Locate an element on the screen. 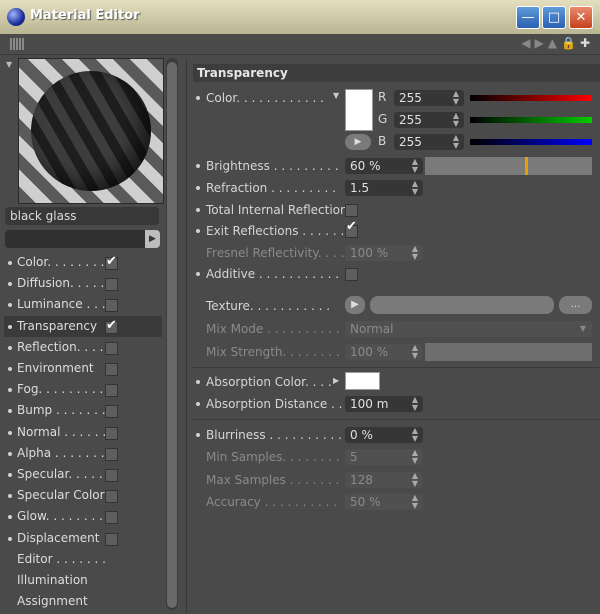 Image resolution: width=600 pixels, height=614 pixels. scrollbar-thumb is located at coordinates (172, 335).